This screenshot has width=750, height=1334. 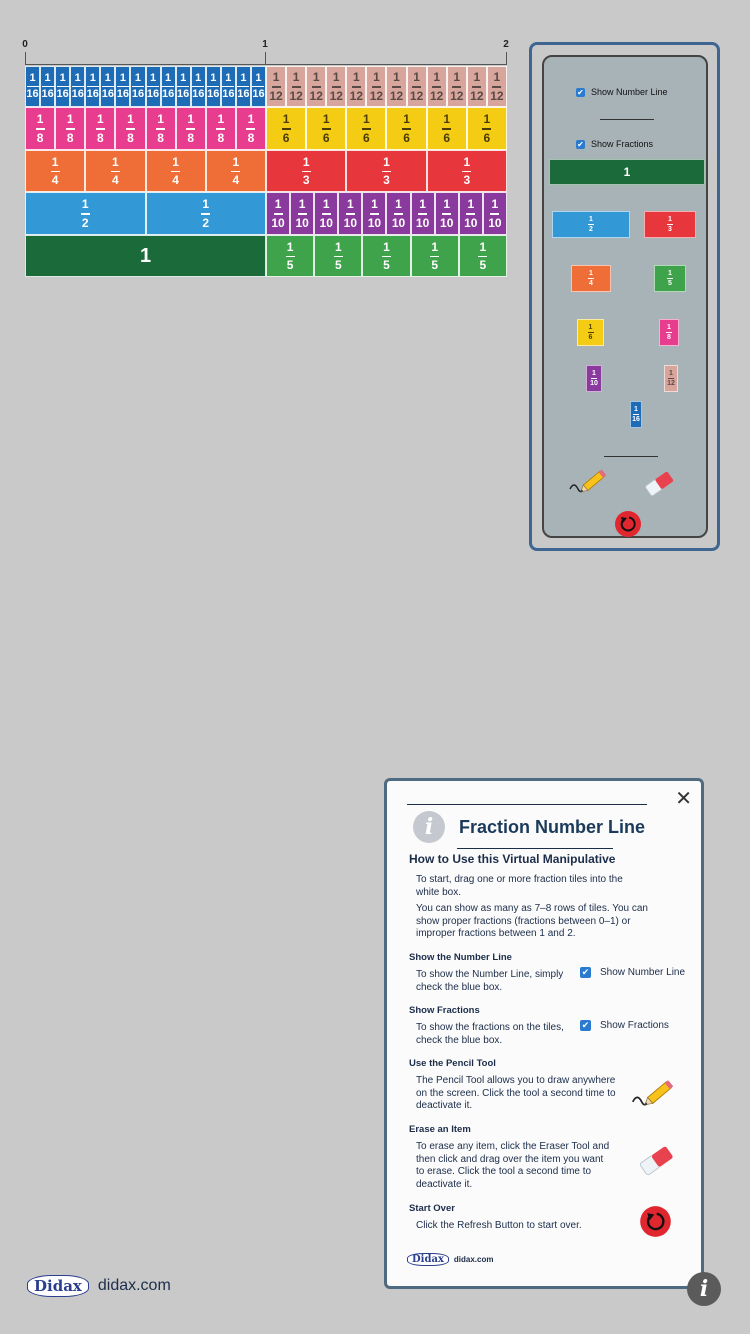 I want to click on palette-tile-1-10: 1 10, so click(x=594, y=378).